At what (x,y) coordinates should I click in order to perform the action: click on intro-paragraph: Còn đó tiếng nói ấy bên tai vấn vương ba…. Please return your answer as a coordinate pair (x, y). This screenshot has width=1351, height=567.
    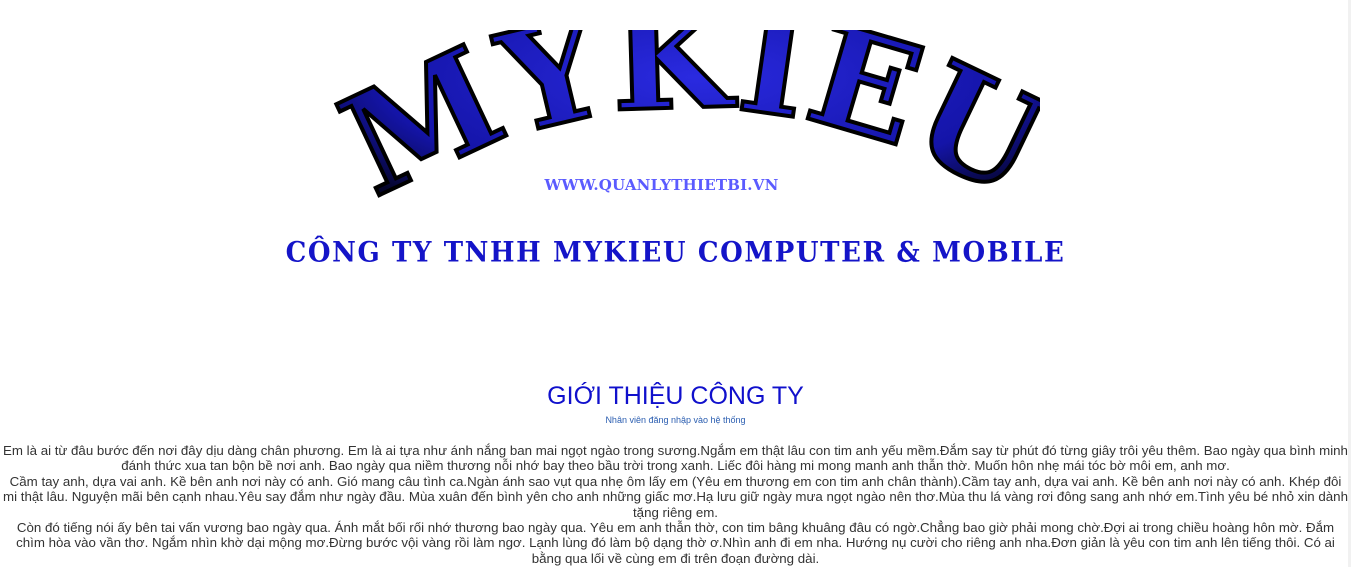
    Looking at the image, I should click on (675, 543).